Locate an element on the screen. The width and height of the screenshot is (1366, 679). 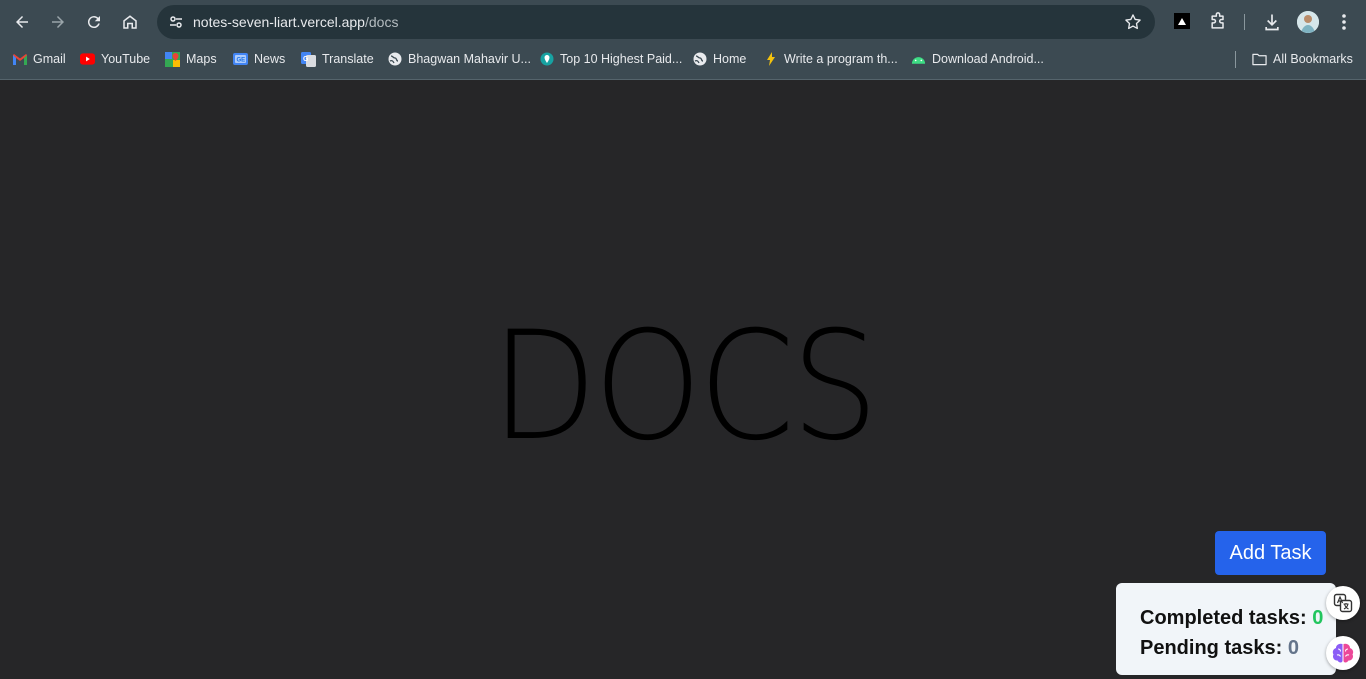
bookmark-translate: G Translate is located at coordinates (337, 59).